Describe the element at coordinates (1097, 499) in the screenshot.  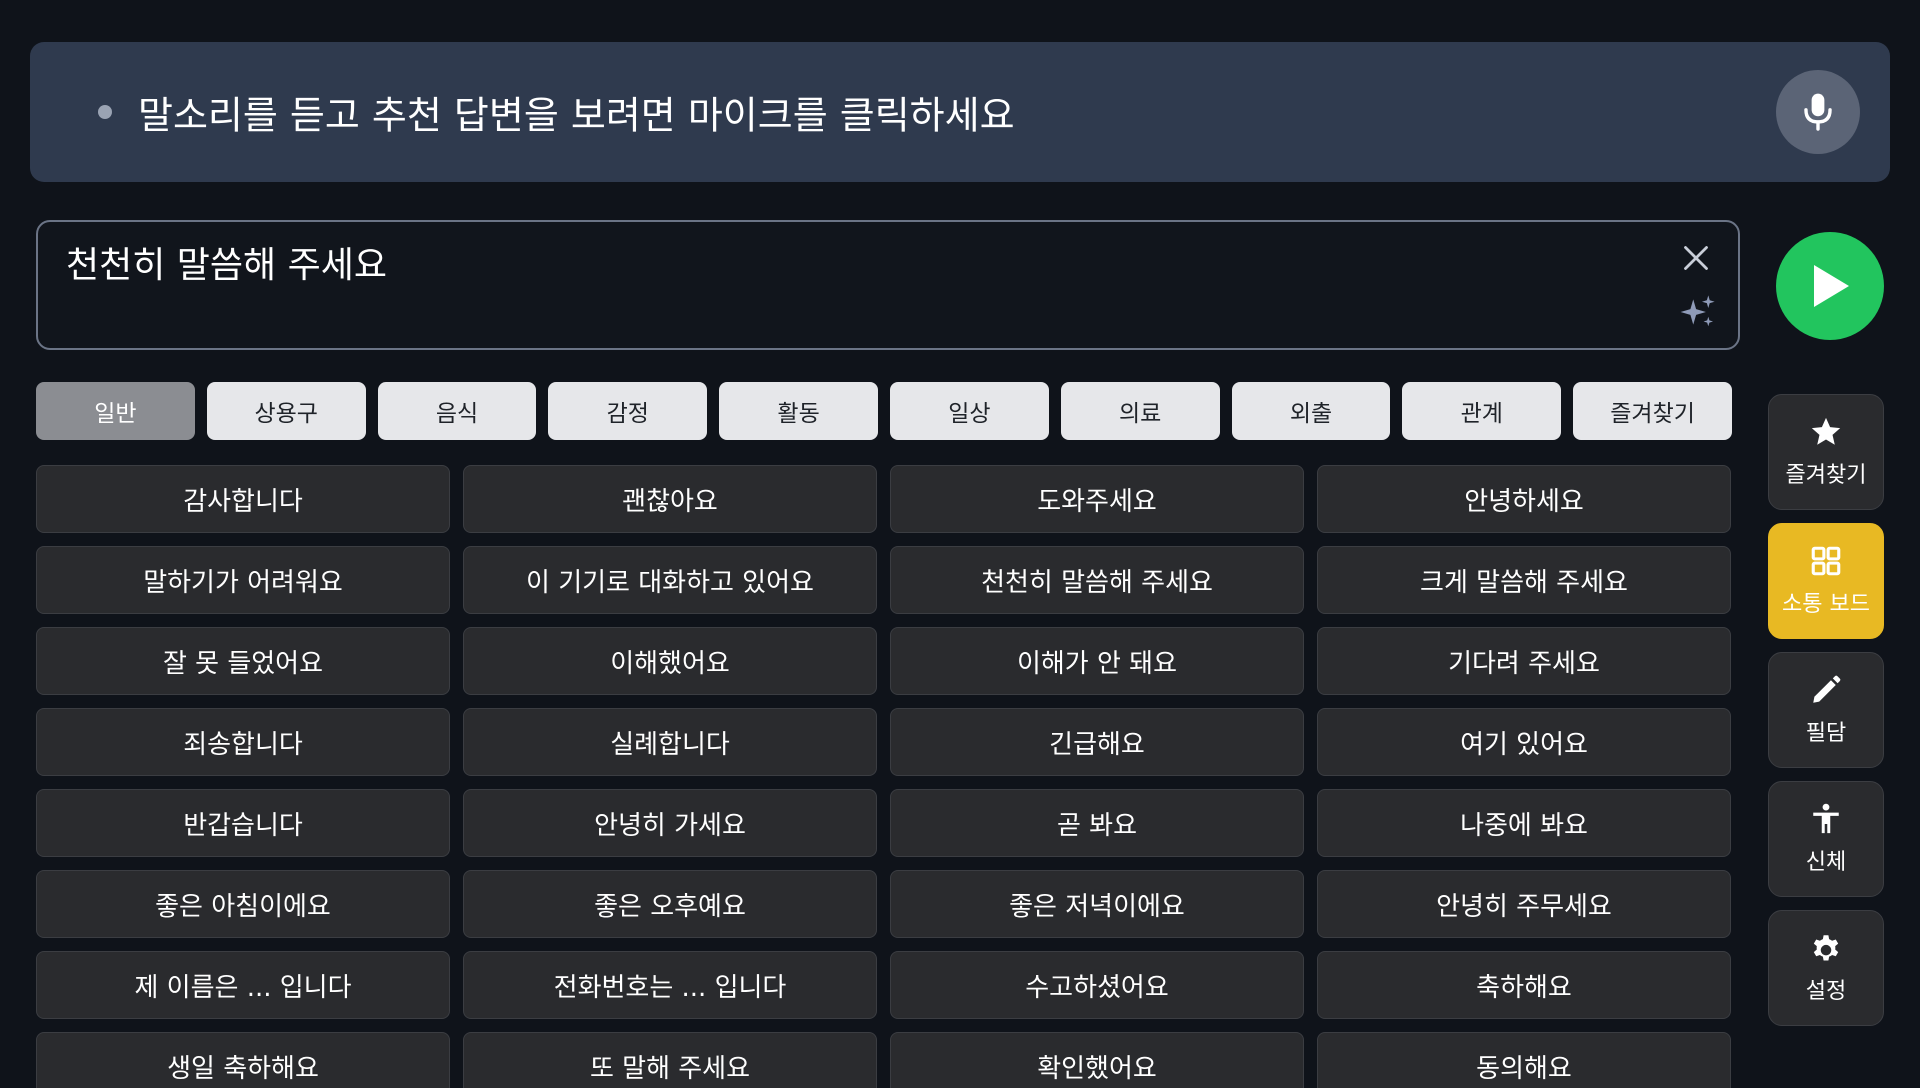
I see `phrase-button: 도와주세요` at that location.